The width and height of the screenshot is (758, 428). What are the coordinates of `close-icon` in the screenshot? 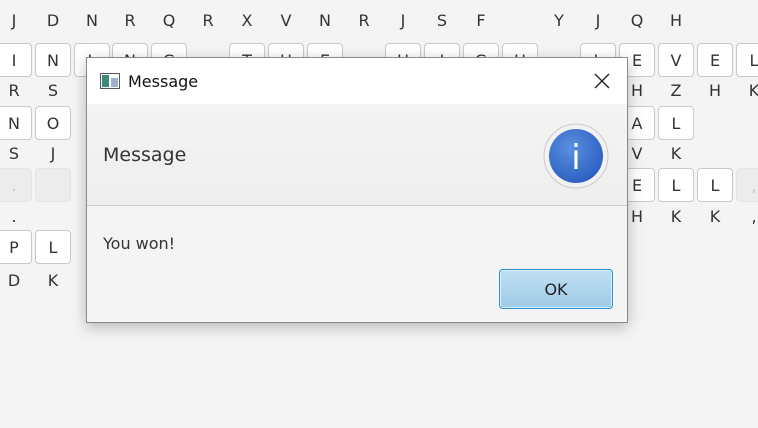 It's located at (602, 81).